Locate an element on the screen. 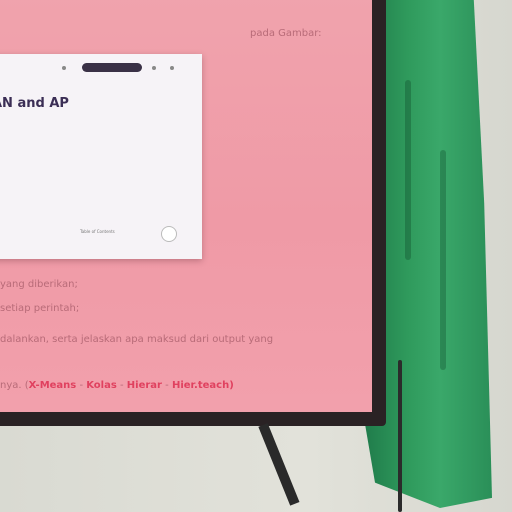 This screenshot has width=512, height=512. screen-text-line-1: yang diberikan; is located at coordinates (39, 284).